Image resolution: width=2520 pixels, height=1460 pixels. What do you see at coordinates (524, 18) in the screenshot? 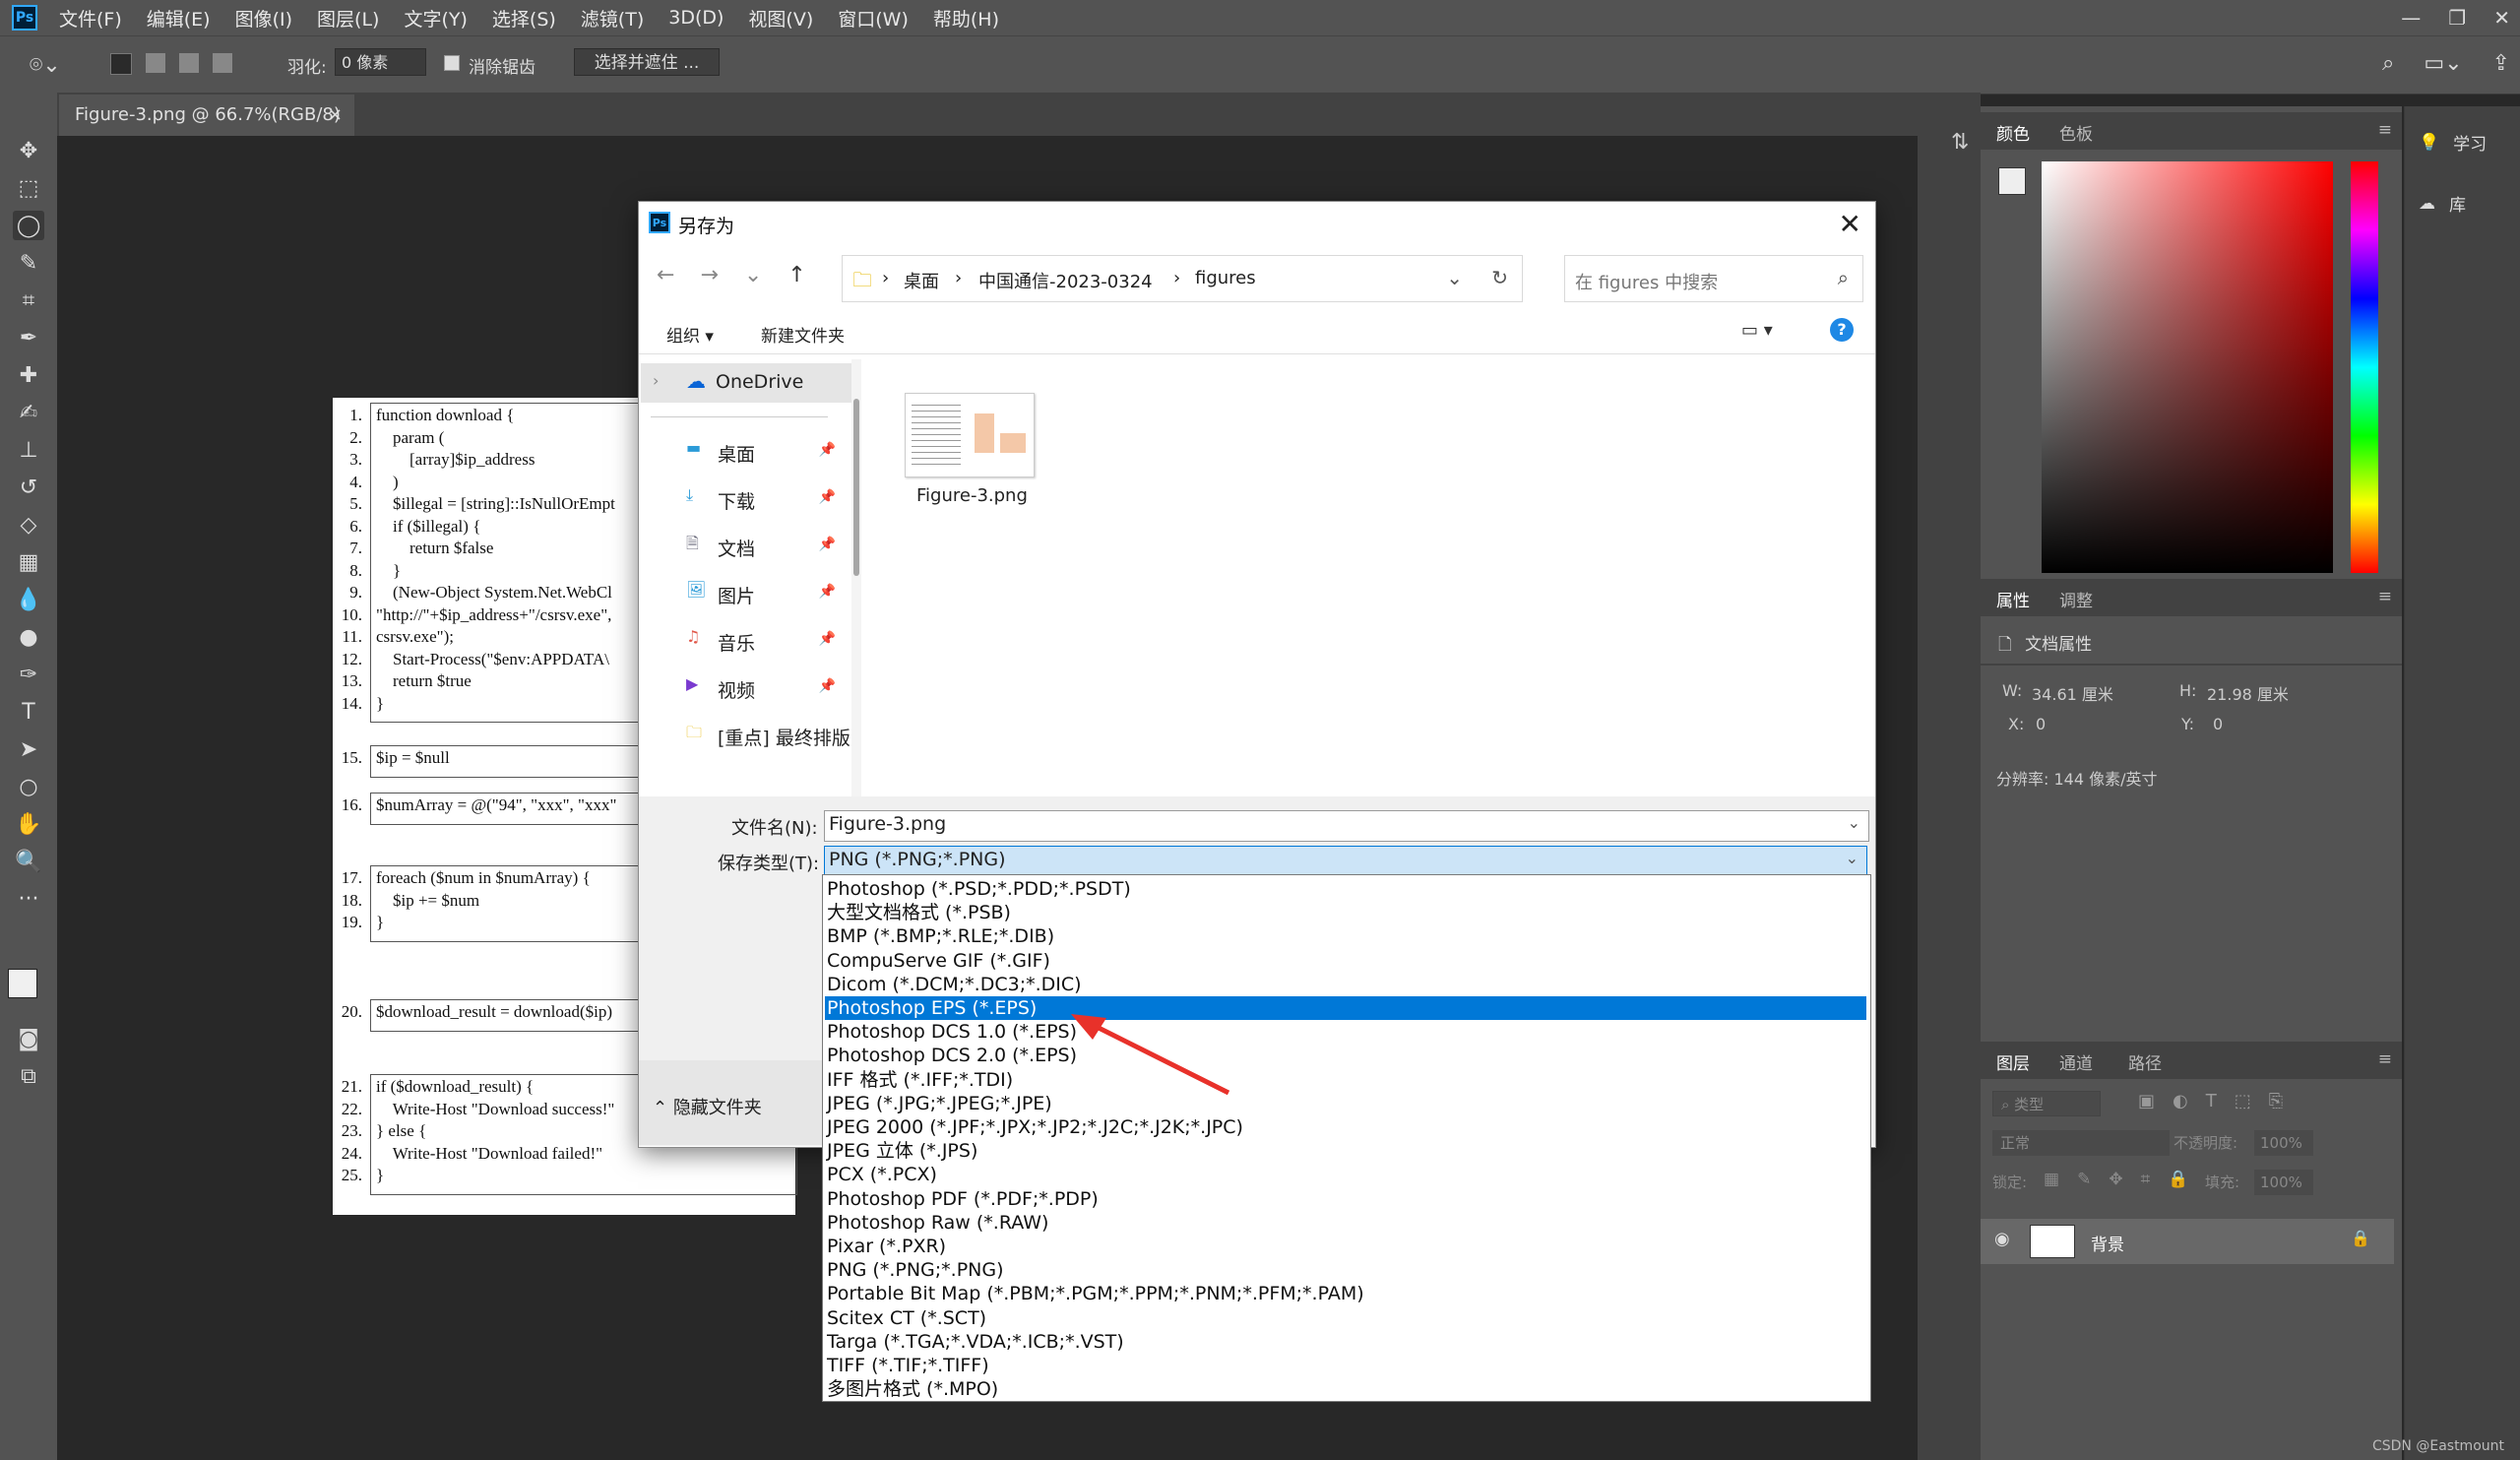
I see `menu-select: 选择(S)` at bounding box center [524, 18].